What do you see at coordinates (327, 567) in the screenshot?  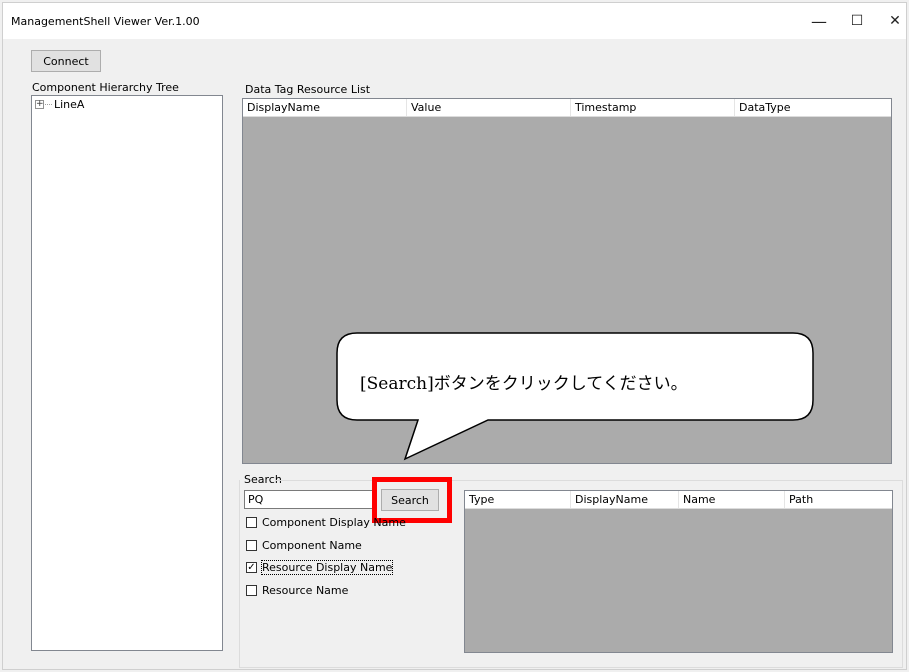 I see `option-label: Resource Display Name` at bounding box center [327, 567].